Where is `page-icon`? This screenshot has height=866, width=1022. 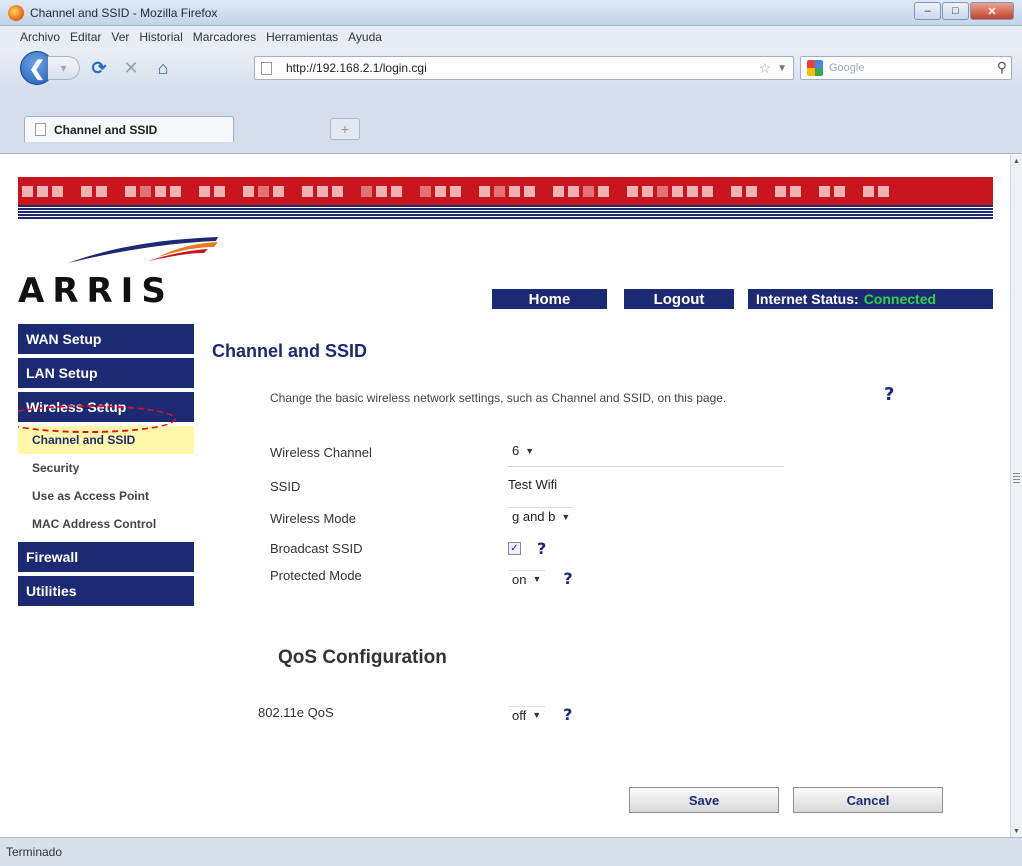
page-icon is located at coordinates (266, 68).